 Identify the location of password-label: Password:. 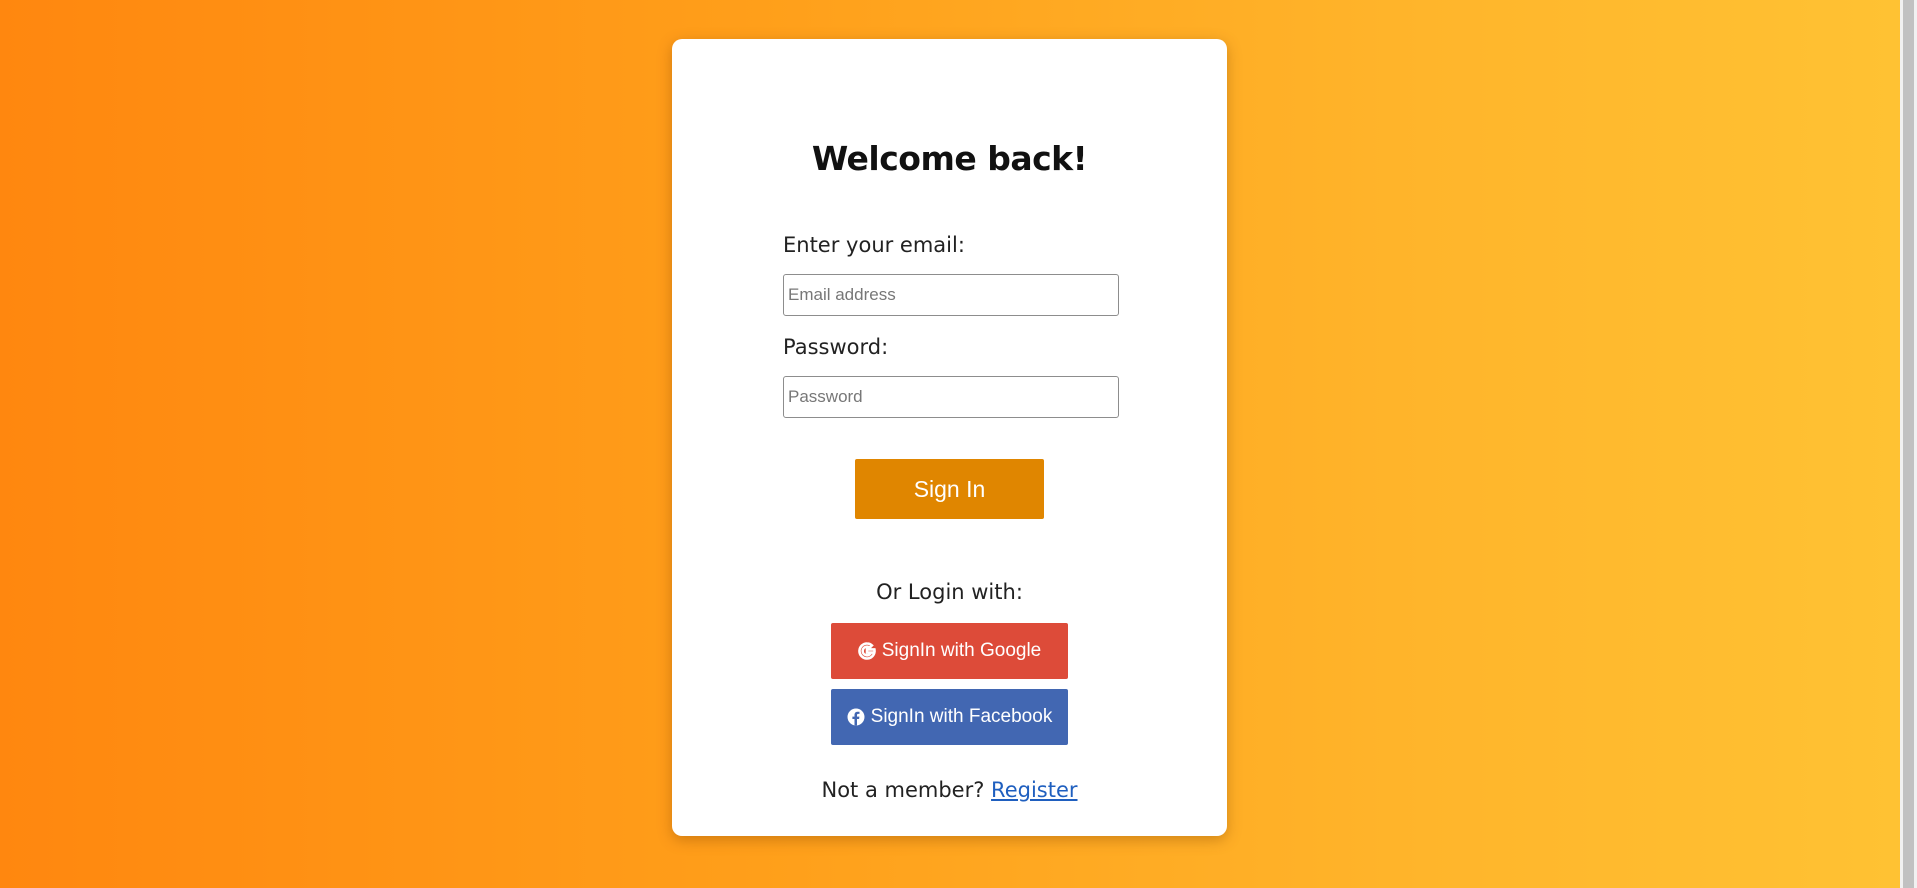
(836, 347).